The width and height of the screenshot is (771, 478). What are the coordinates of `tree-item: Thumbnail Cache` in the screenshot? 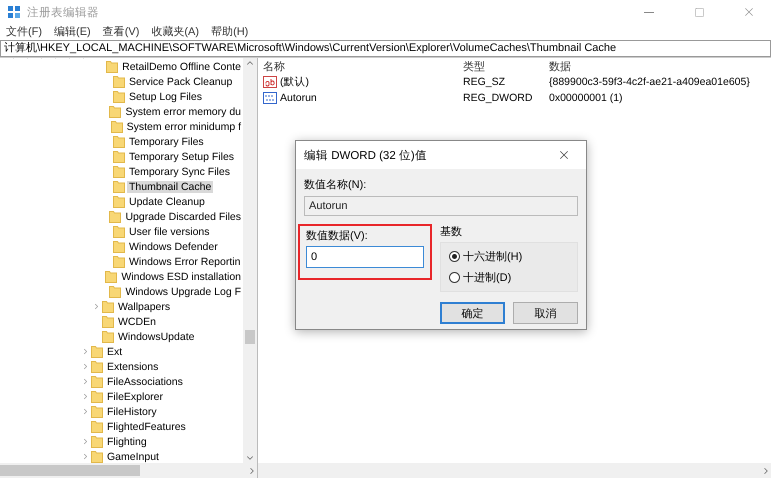 It's located at (170, 186).